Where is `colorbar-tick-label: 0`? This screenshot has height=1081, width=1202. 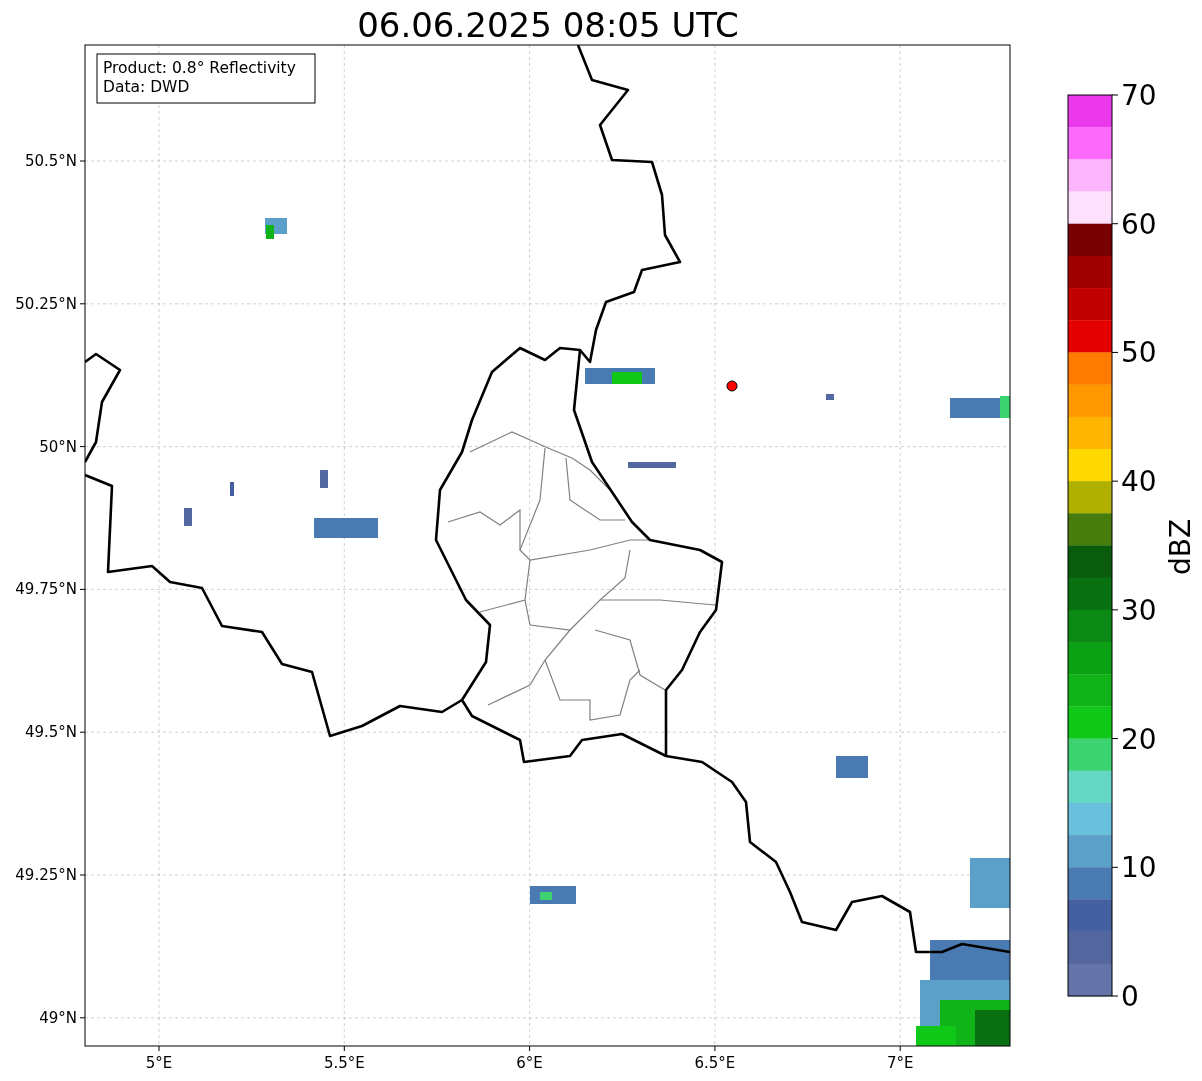
colorbar-tick-label: 0 is located at coordinates (1130, 996).